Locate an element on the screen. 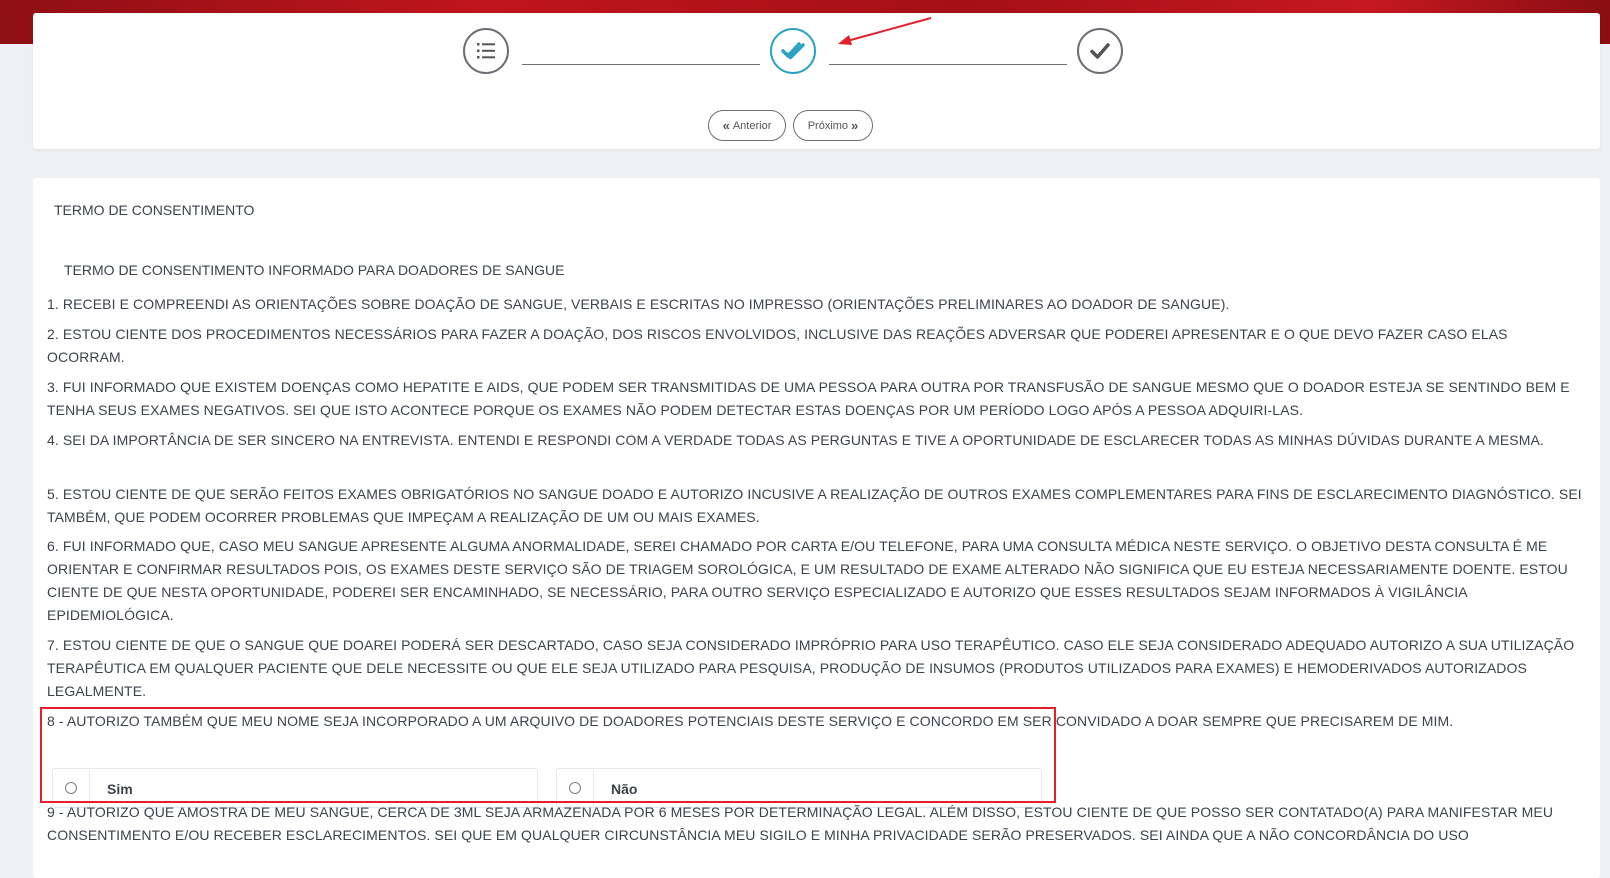  check-icon is located at coordinates (1100, 51).